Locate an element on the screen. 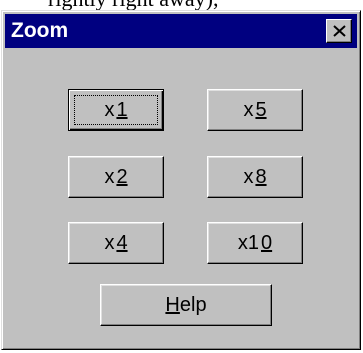 This screenshot has width=363, height=353. help-button: Help is located at coordinates (186, 305).